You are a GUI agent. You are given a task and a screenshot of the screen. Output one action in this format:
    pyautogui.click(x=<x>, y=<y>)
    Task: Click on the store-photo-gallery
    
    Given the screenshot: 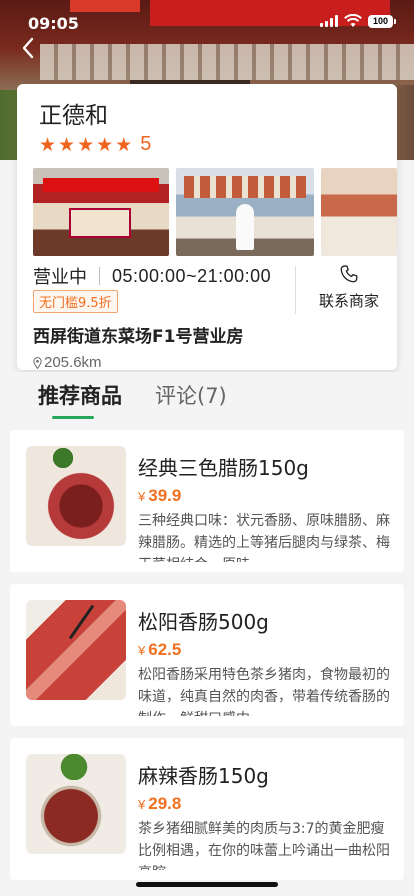 What is the action you would take?
    pyautogui.click(x=215, y=212)
    